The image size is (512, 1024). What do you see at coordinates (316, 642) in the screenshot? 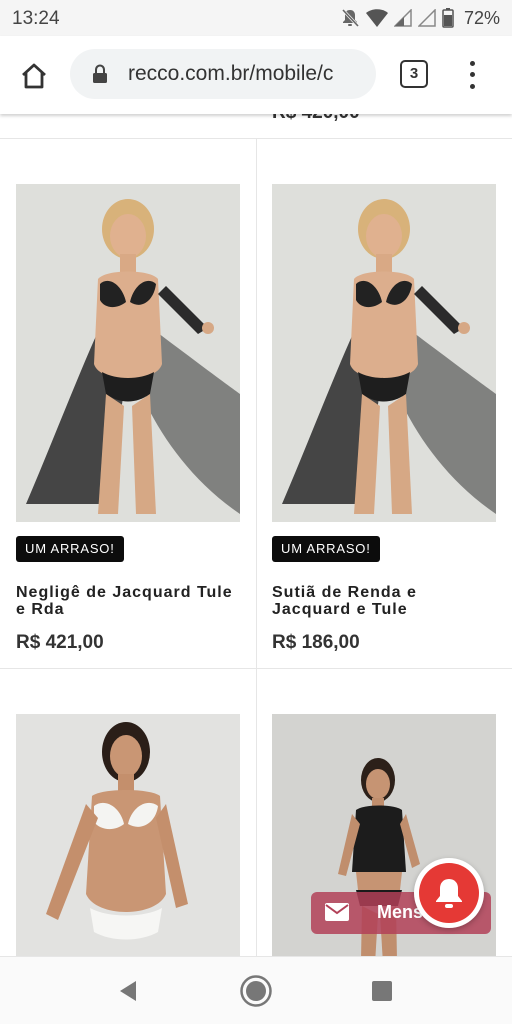
I see `product-price: R$ 186,00` at bounding box center [316, 642].